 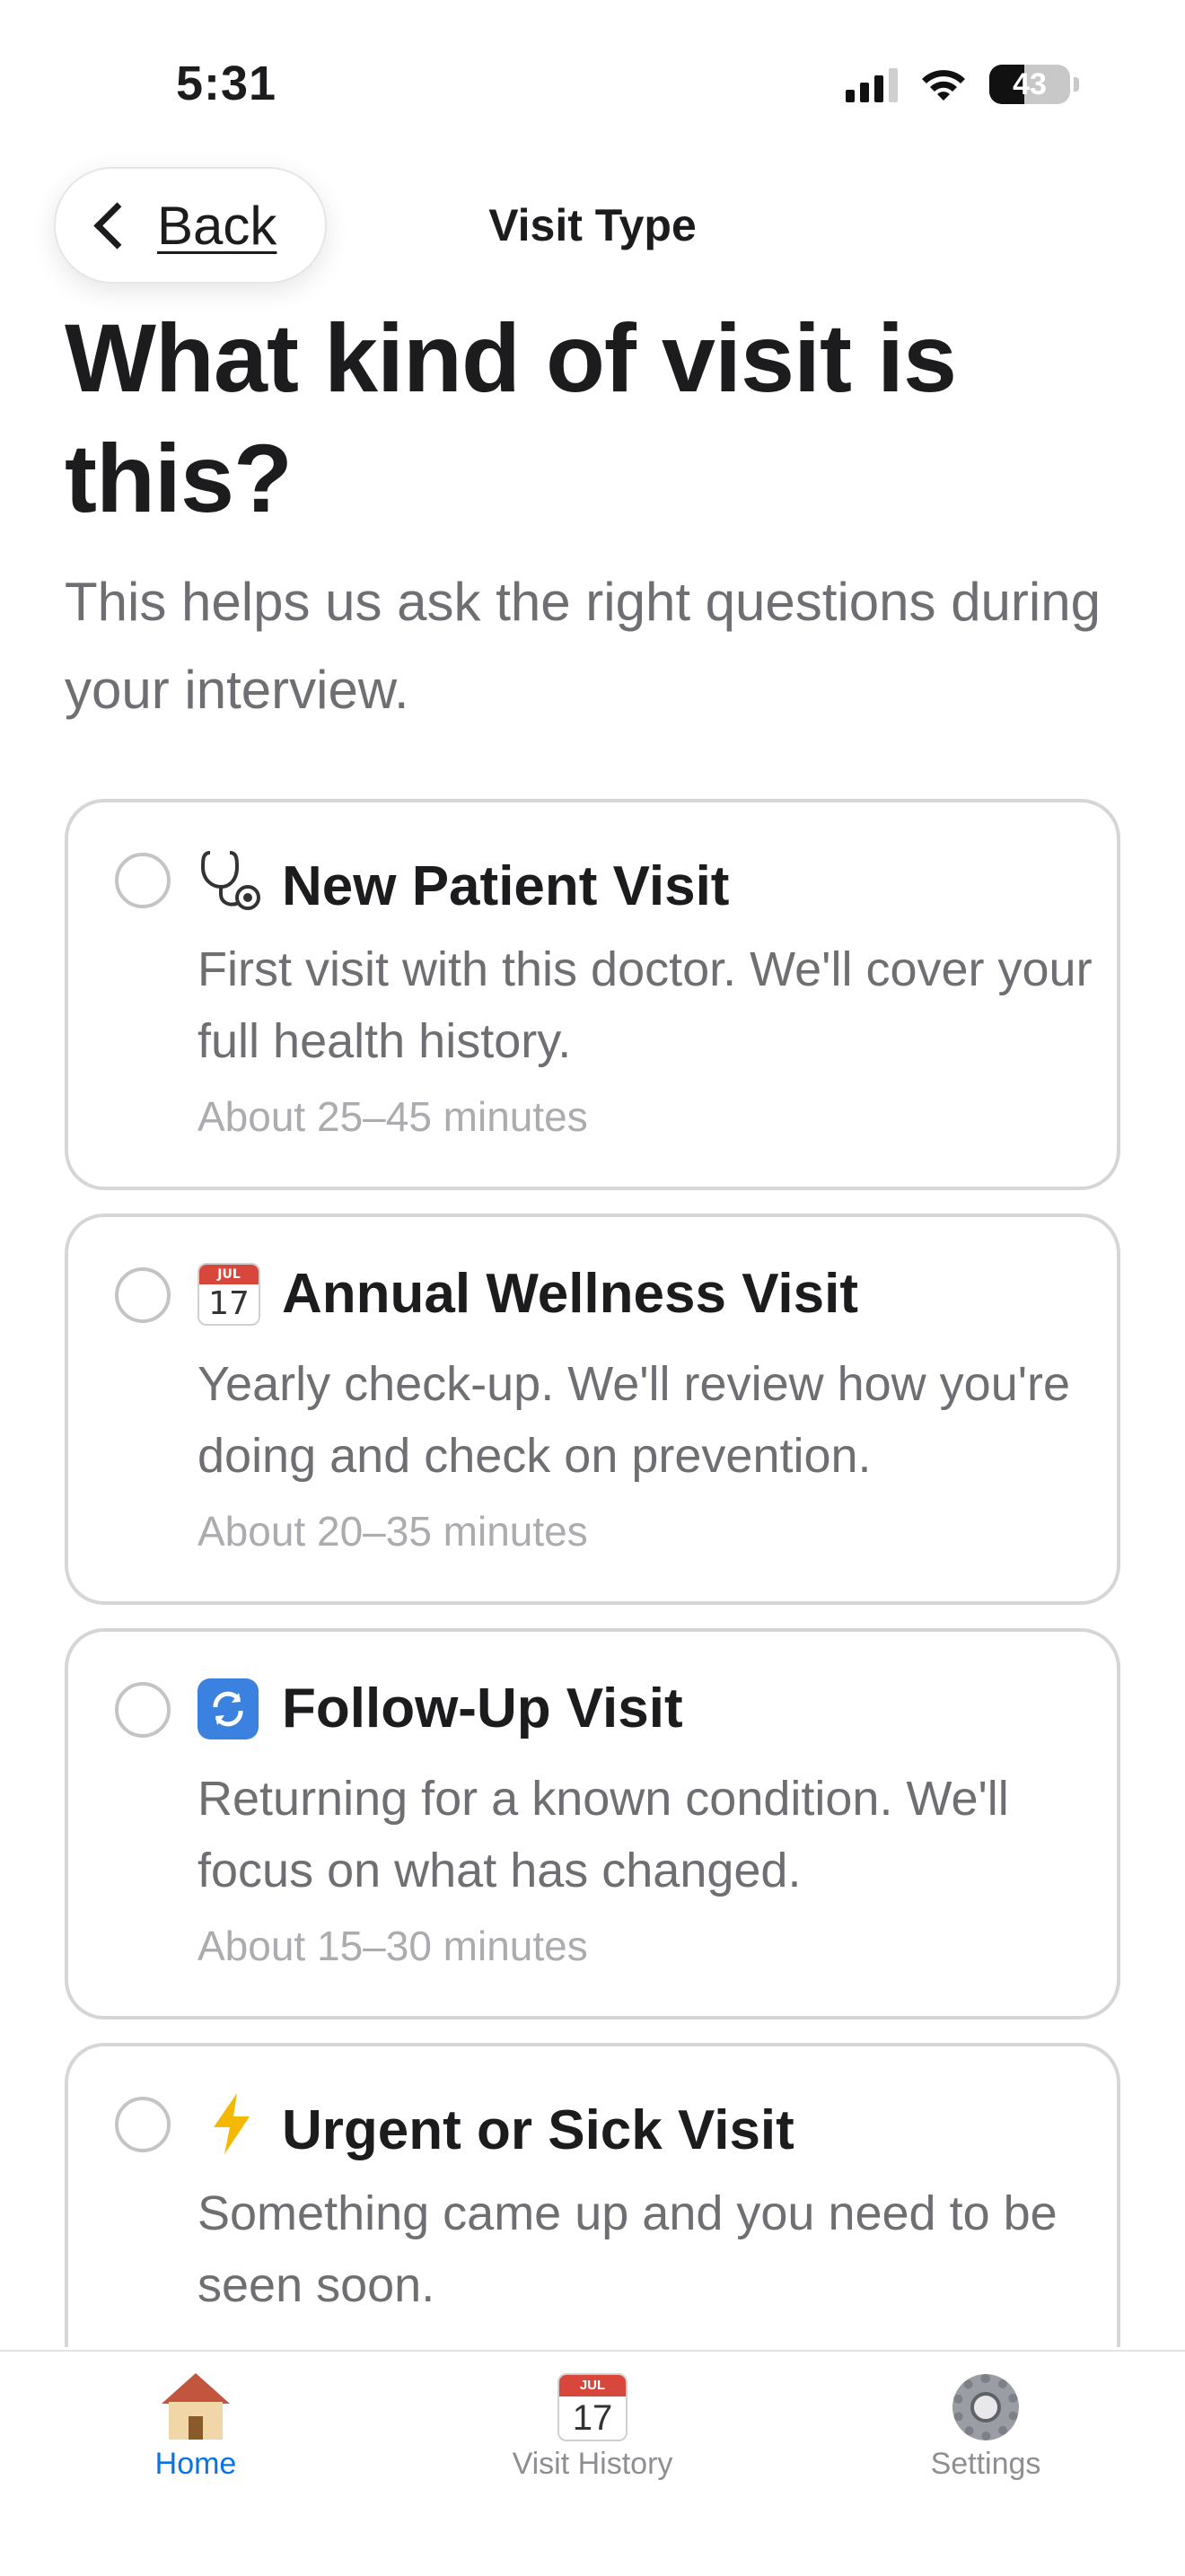 What do you see at coordinates (232, 2130) in the screenshot?
I see `lightning-icon` at bounding box center [232, 2130].